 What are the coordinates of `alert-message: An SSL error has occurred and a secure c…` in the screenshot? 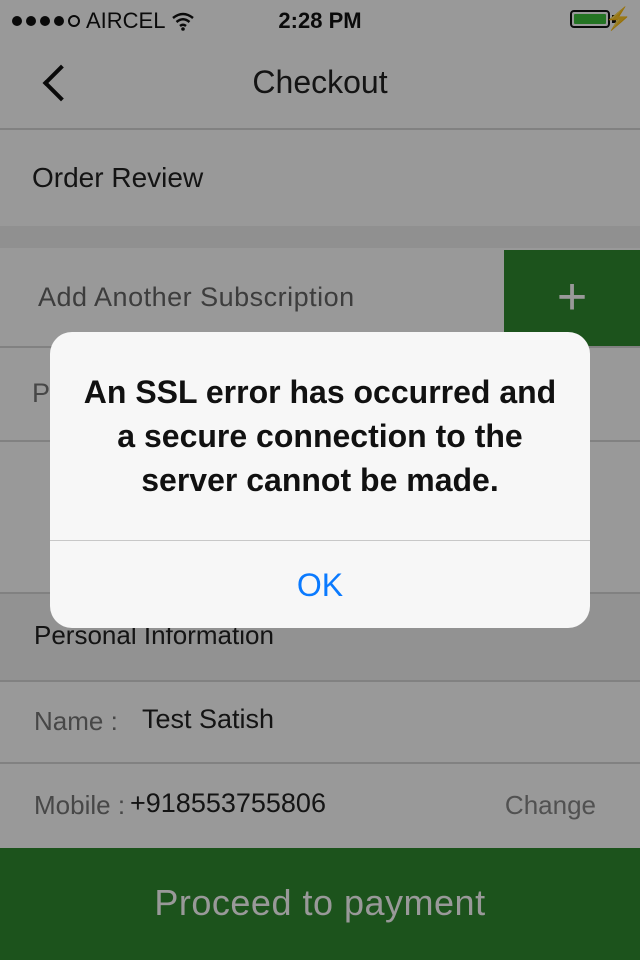 It's located at (320, 436).